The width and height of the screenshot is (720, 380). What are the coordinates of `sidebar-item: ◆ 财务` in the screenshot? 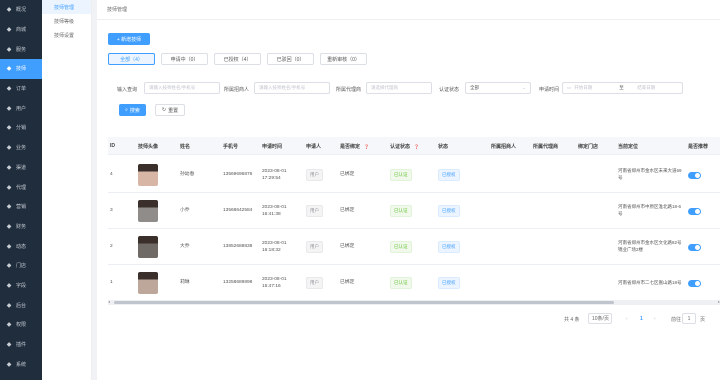 It's located at (21, 227).